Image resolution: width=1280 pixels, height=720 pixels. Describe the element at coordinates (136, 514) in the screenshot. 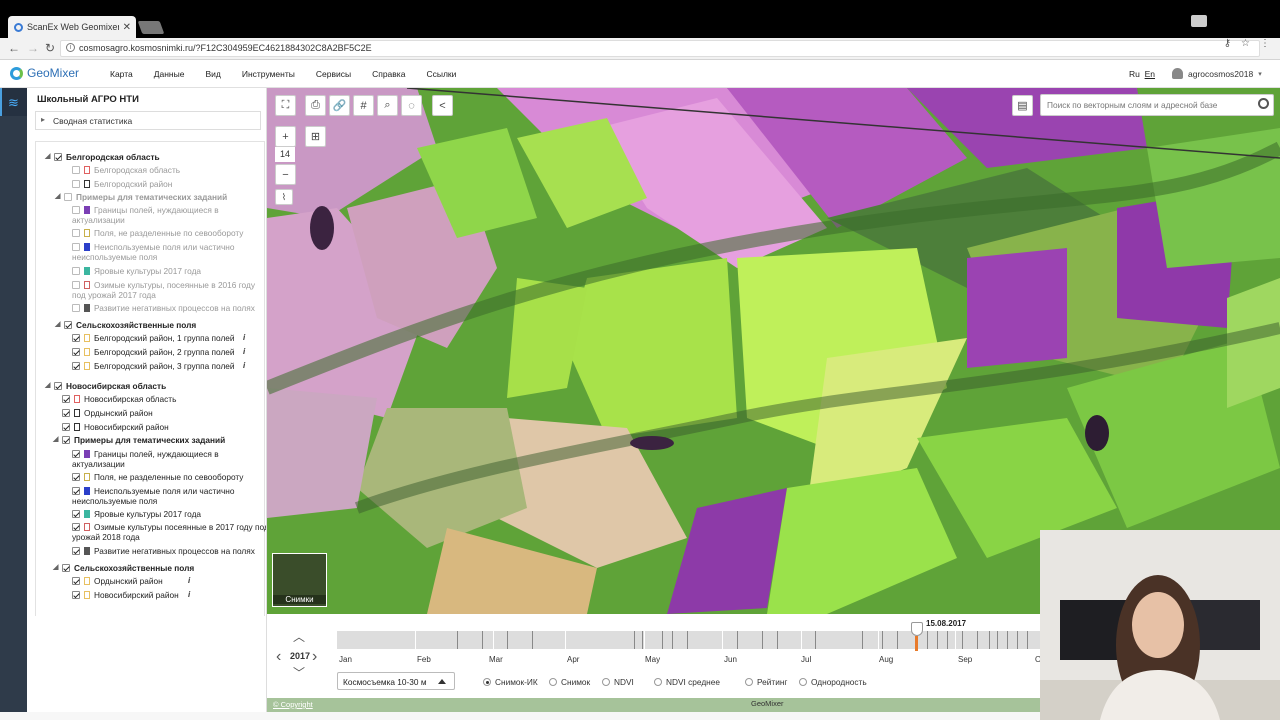

I see `layer-row: Яровые культуры 2017 года` at that location.